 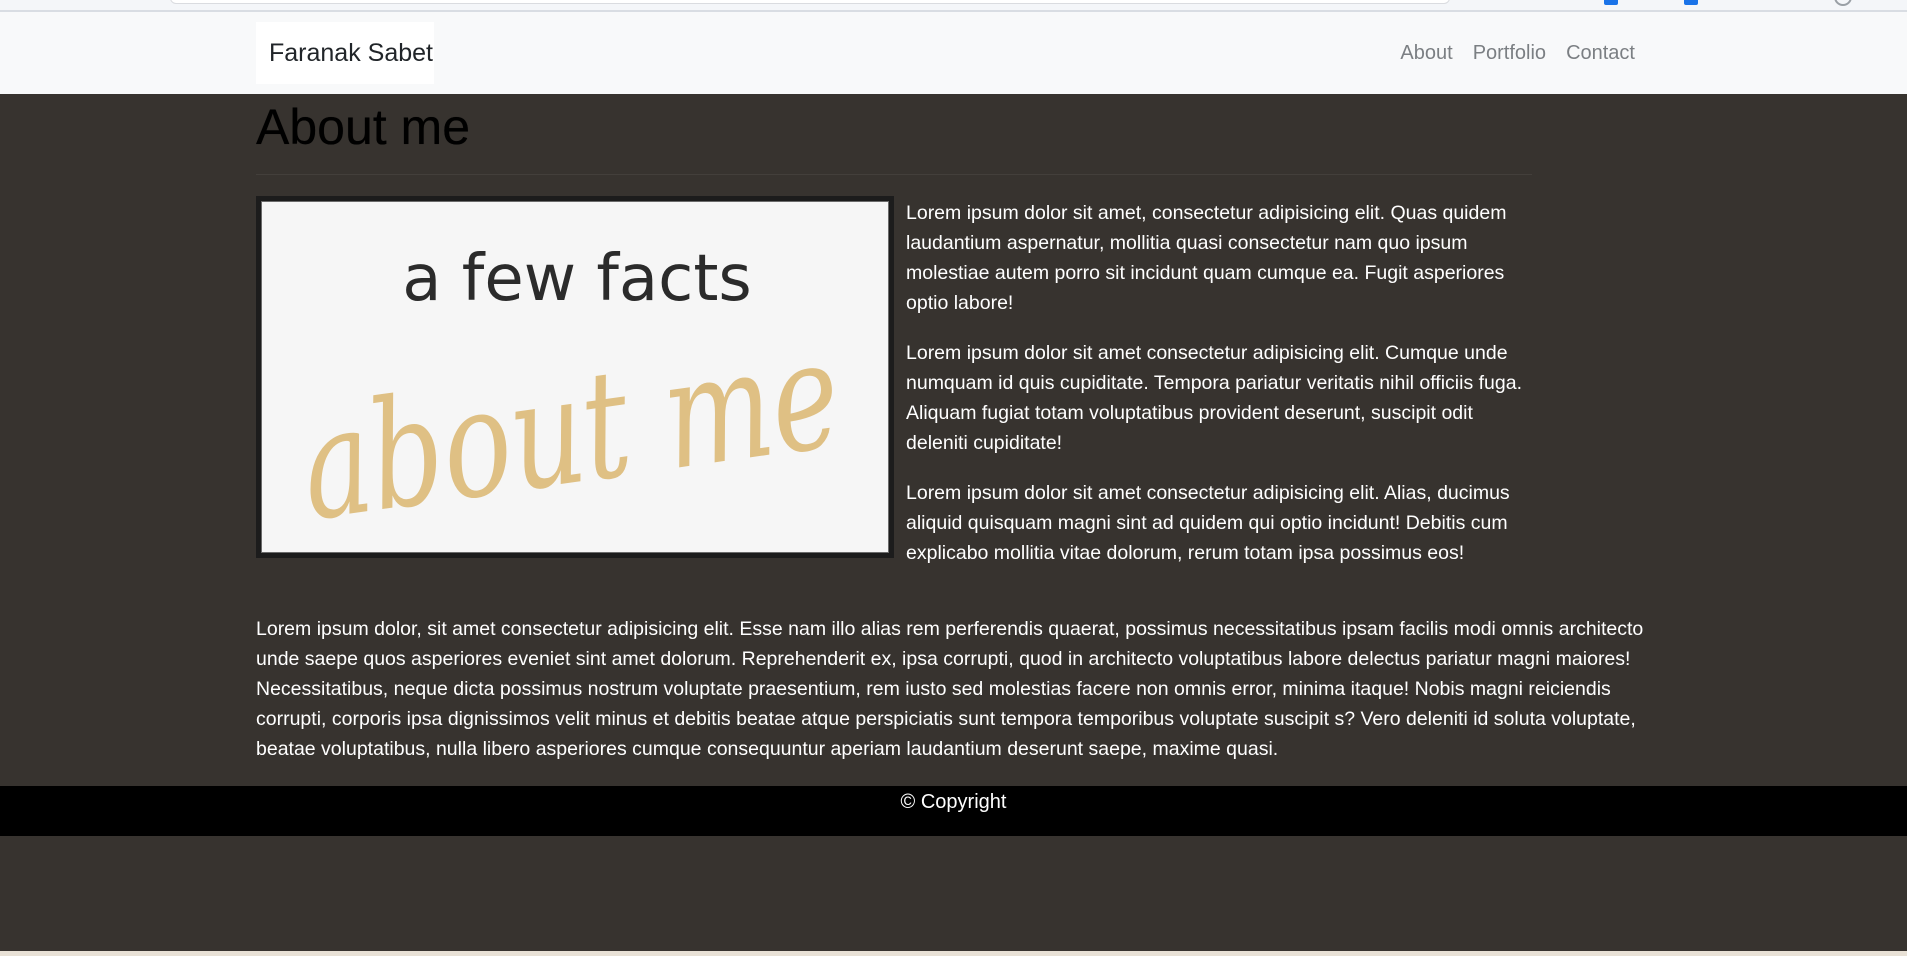 What do you see at coordinates (894, 174) in the screenshot?
I see `title-divider` at bounding box center [894, 174].